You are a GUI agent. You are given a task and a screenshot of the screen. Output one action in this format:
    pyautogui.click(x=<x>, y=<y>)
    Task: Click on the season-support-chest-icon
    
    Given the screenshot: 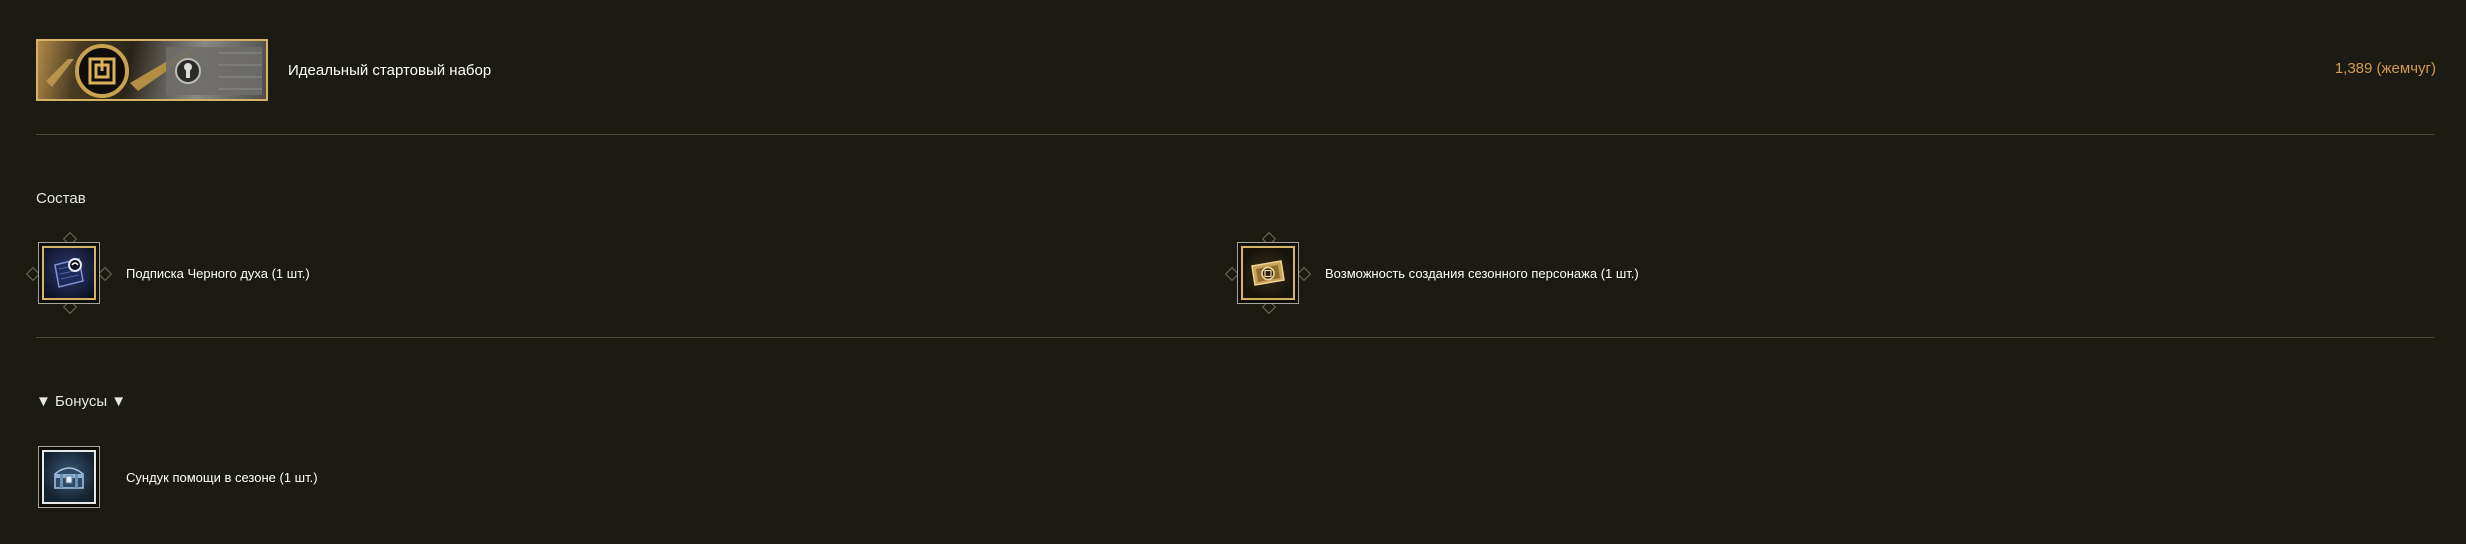 What is the action you would take?
    pyautogui.click(x=69, y=477)
    